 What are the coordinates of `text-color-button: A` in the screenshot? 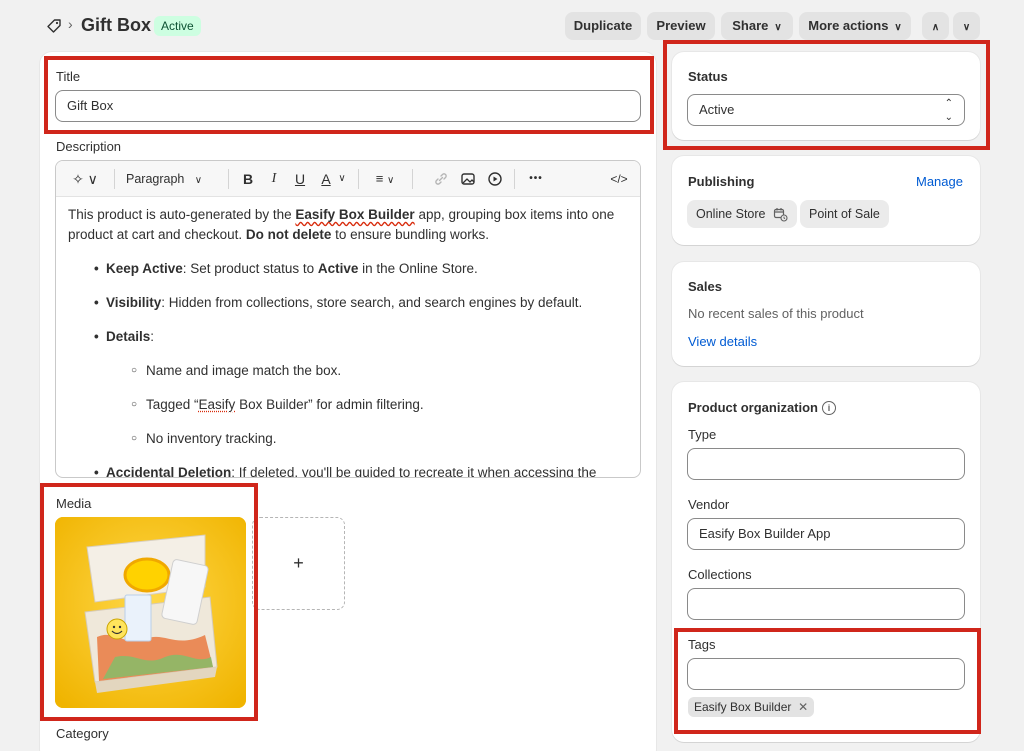 It's located at (326, 179).